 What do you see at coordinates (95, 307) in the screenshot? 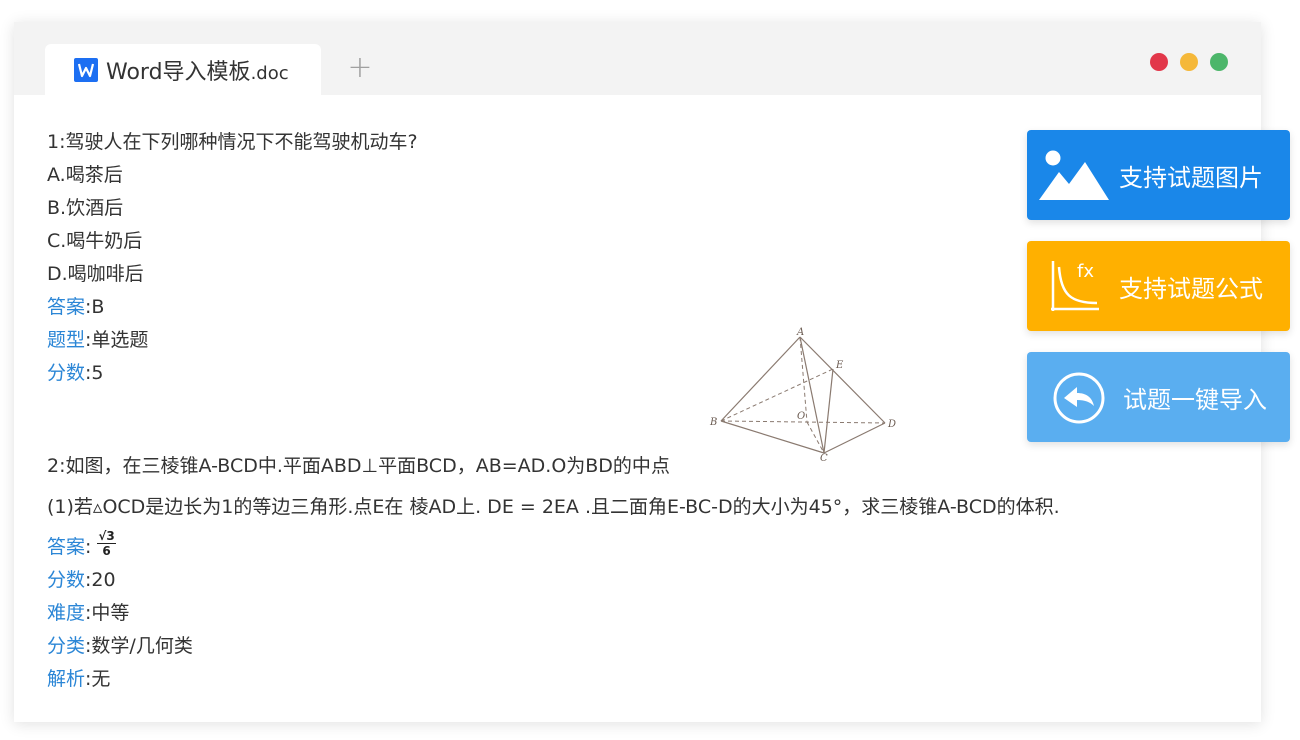
I see `answer-value: :B` at bounding box center [95, 307].